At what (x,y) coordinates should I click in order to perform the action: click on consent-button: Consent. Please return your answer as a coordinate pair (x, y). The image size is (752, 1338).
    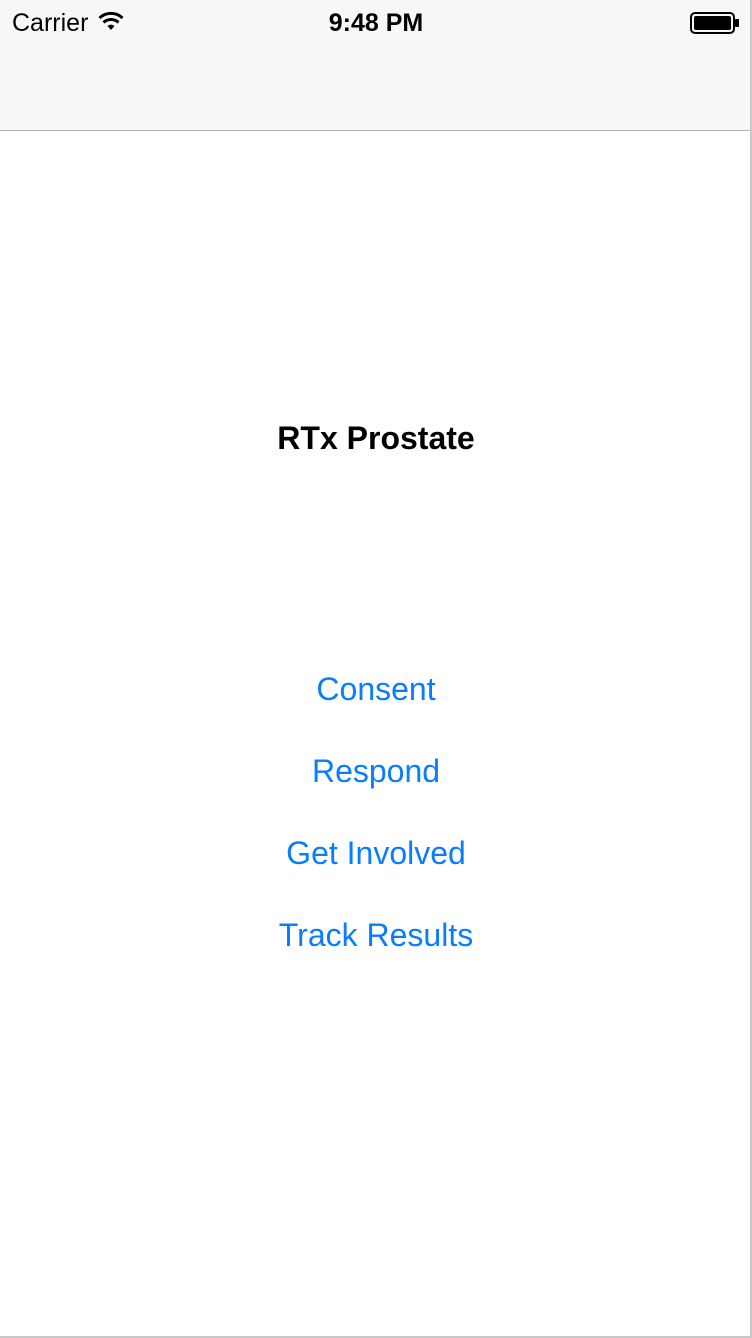
    Looking at the image, I should click on (376, 689).